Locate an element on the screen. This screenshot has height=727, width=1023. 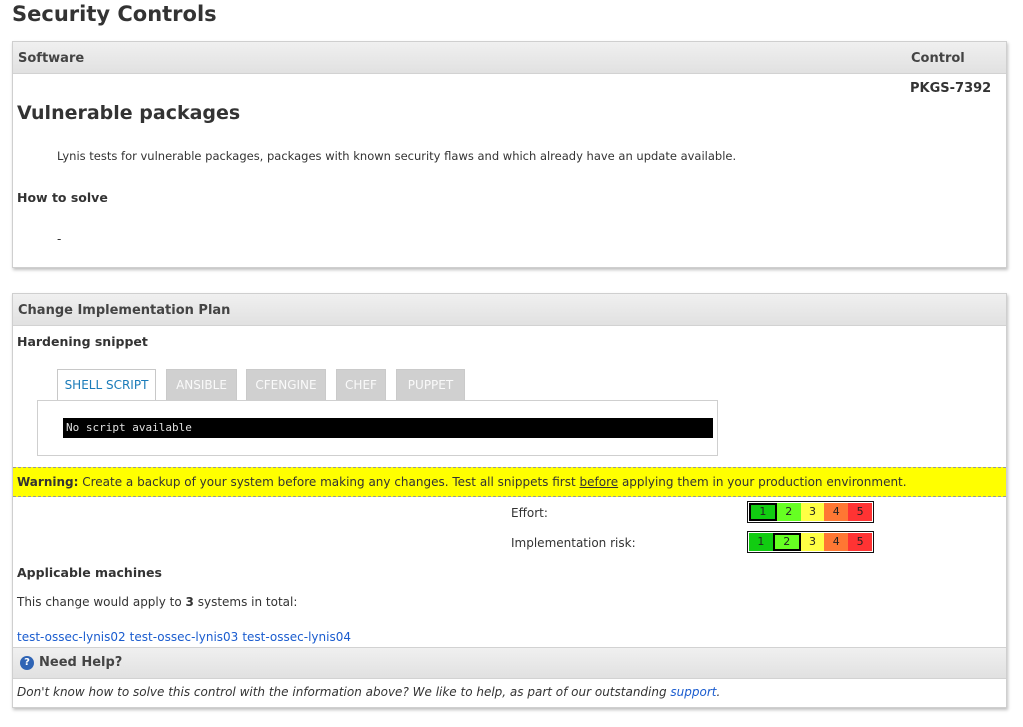
help-header: ? Need Help? is located at coordinates (509, 663).